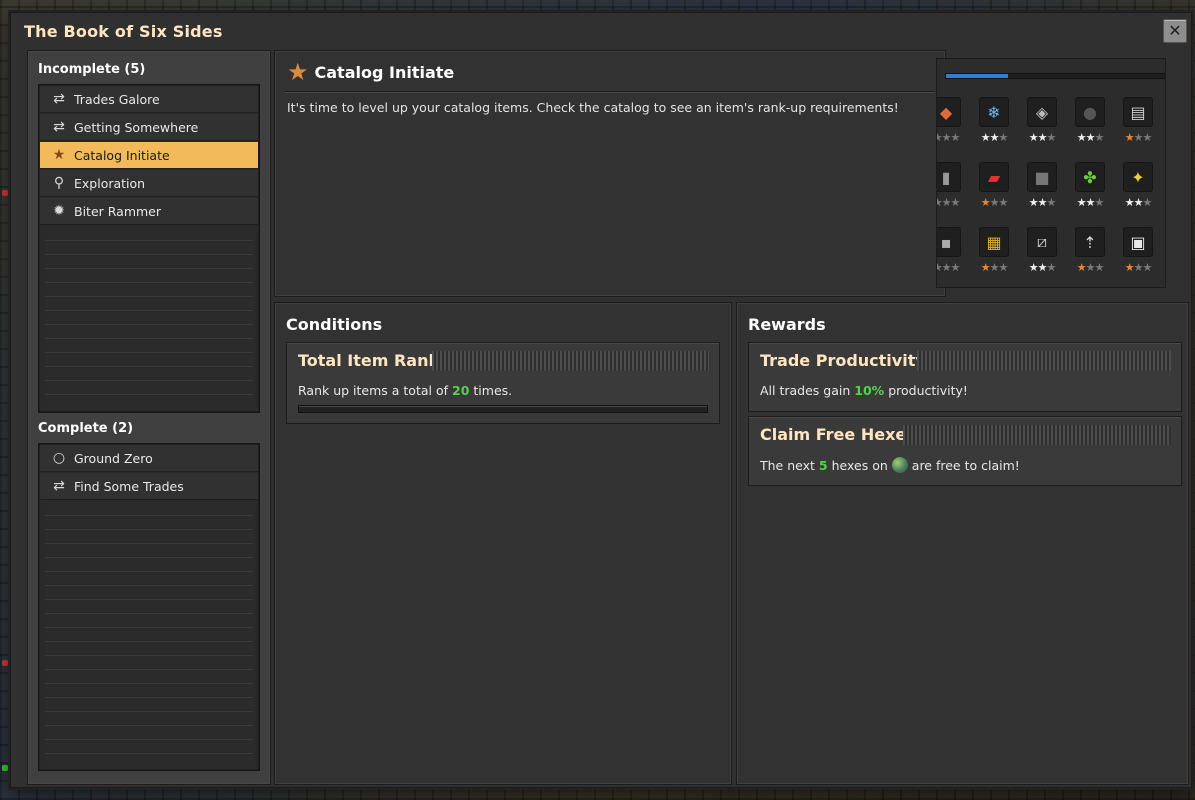 Image resolution: width=1195 pixels, height=800 pixels. I want to click on catalog-item: ▰ ★★★, so click(994, 189).